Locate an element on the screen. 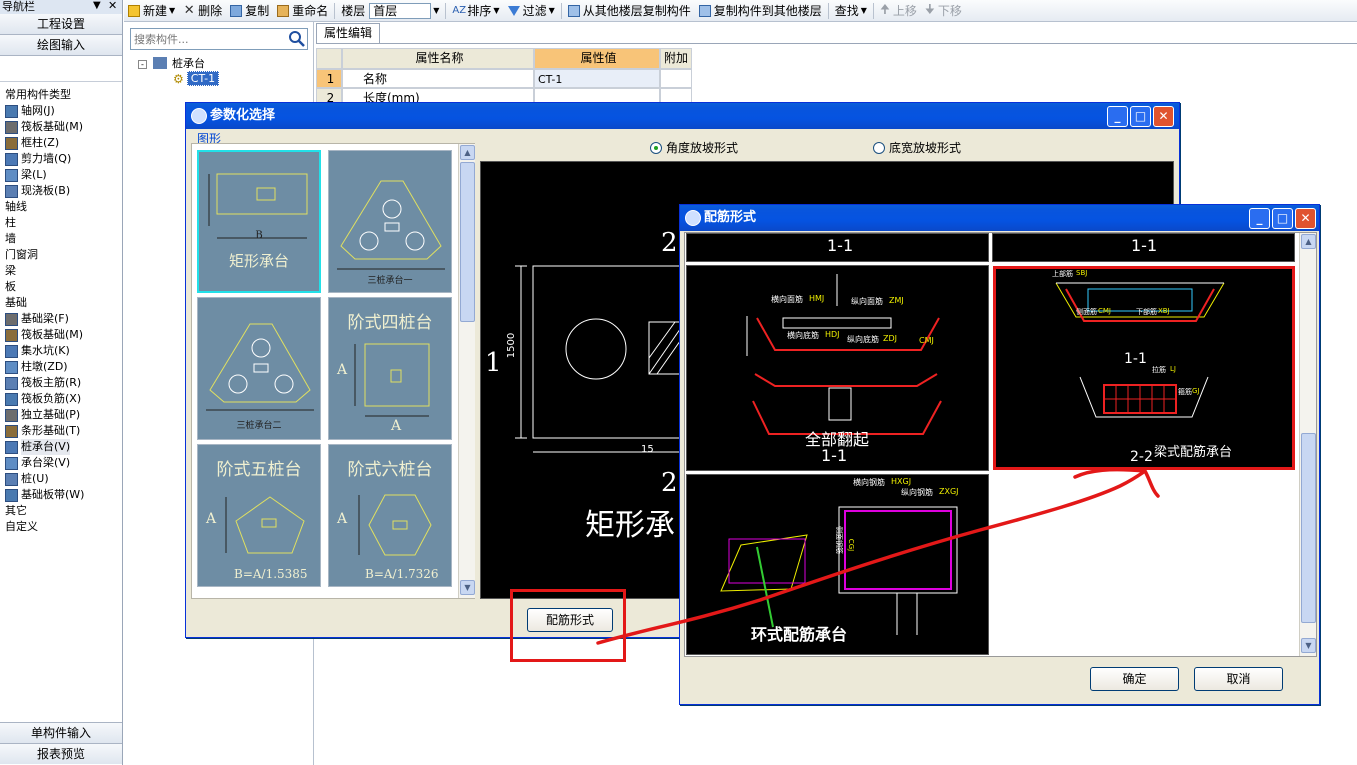 Image resolution: width=1357 pixels, height=765 pixels. nav-tree-item: 剪力墙(Q) is located at coordinates (61, 159).